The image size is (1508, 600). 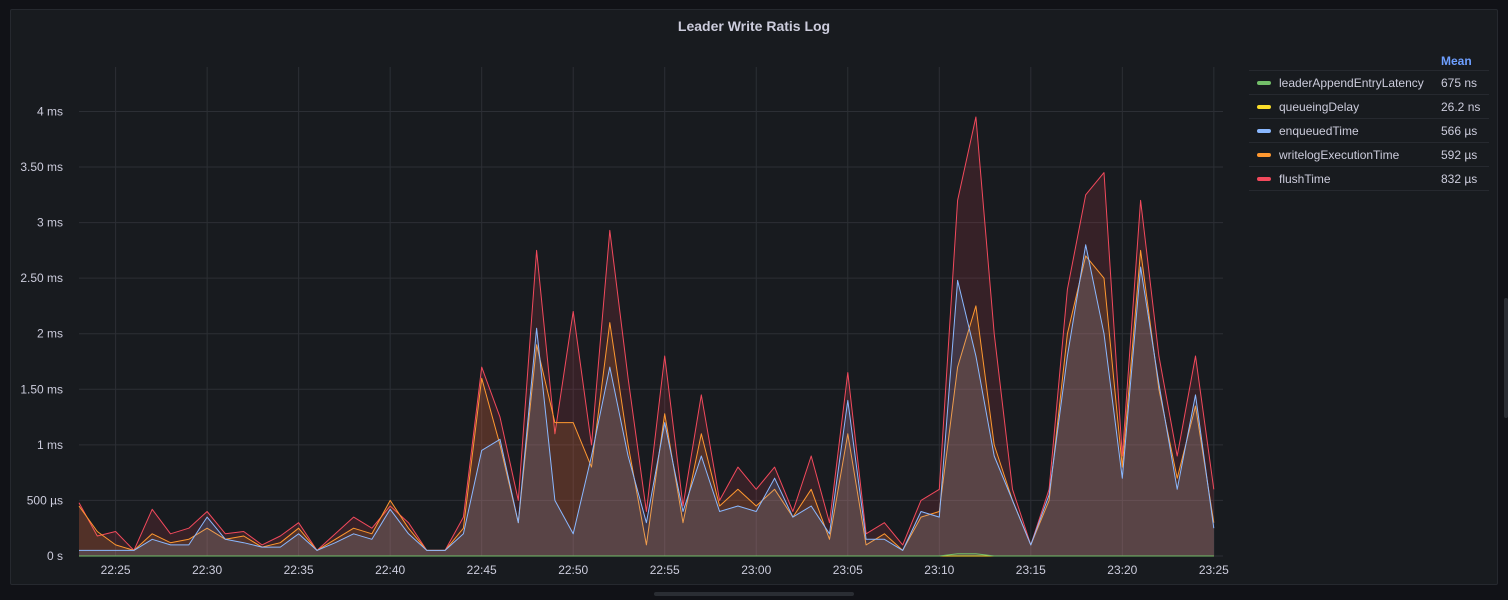 What do you see at coordinates (1351, 83) in the screenshot?
I see `legend-item-name: leaderAppendEntryLatency` at bounding box center [1351, 83].